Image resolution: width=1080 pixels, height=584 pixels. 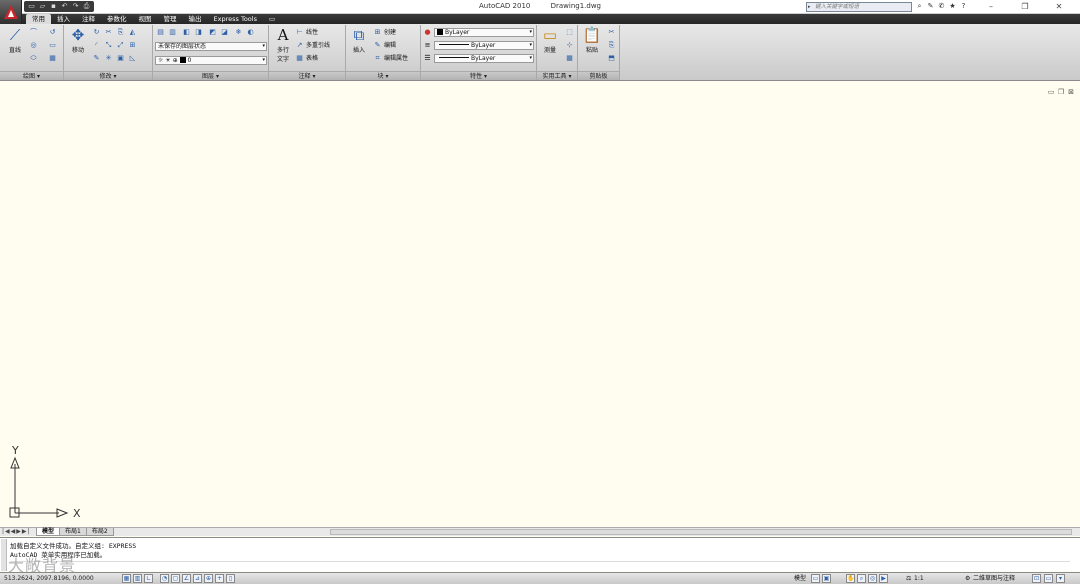 What do you see at coordinates (31, 75) in the screenshot?
I see `panel-draw-title: 绘图 ▾` at bounding box center [31, 75].